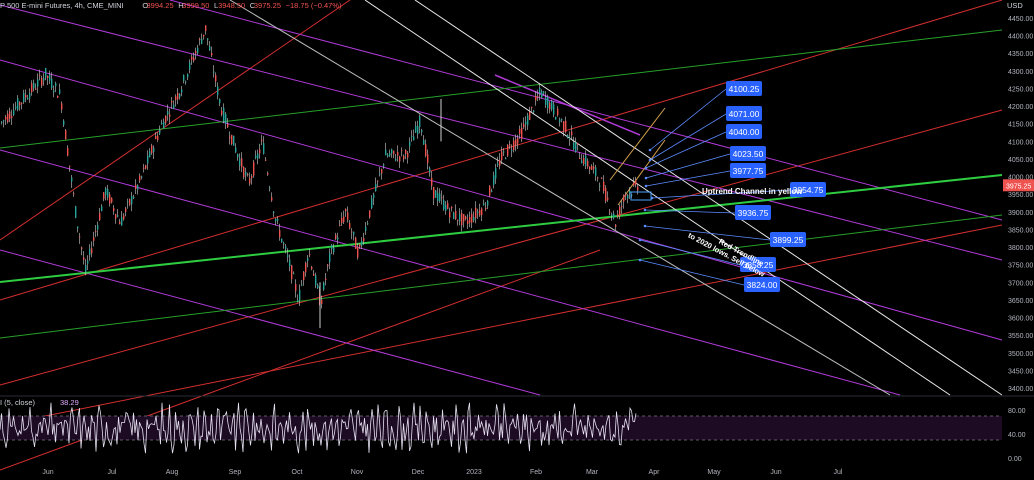  Describe the element at coordinates (707, 233) in the screenshot. I see `tag-leader-line` at that location.